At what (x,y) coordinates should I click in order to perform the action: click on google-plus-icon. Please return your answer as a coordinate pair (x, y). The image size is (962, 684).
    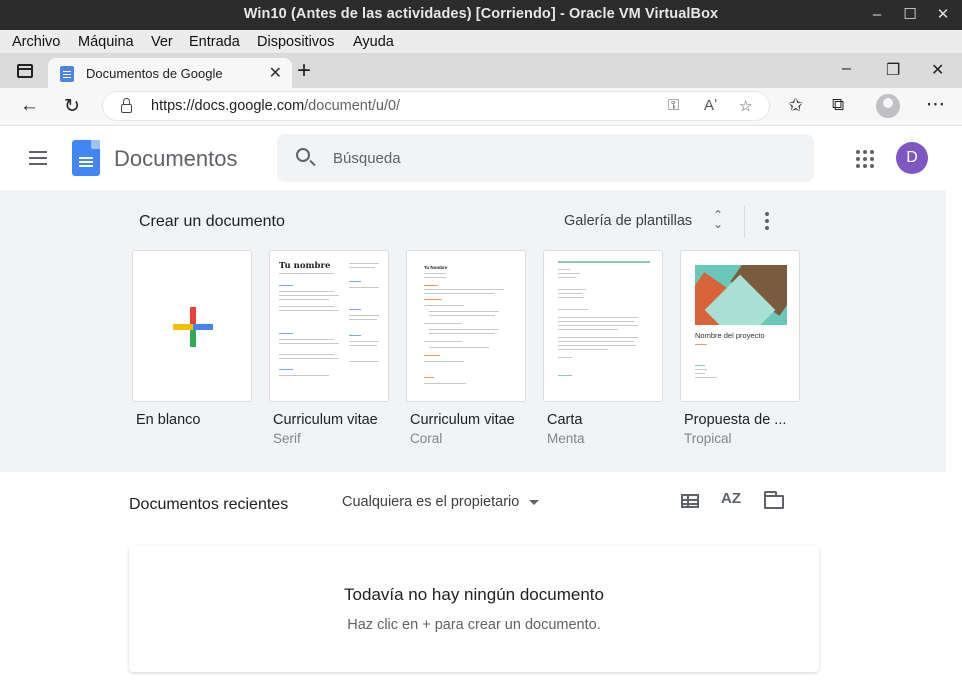
    Looking at the image, I should click on (193, 327).